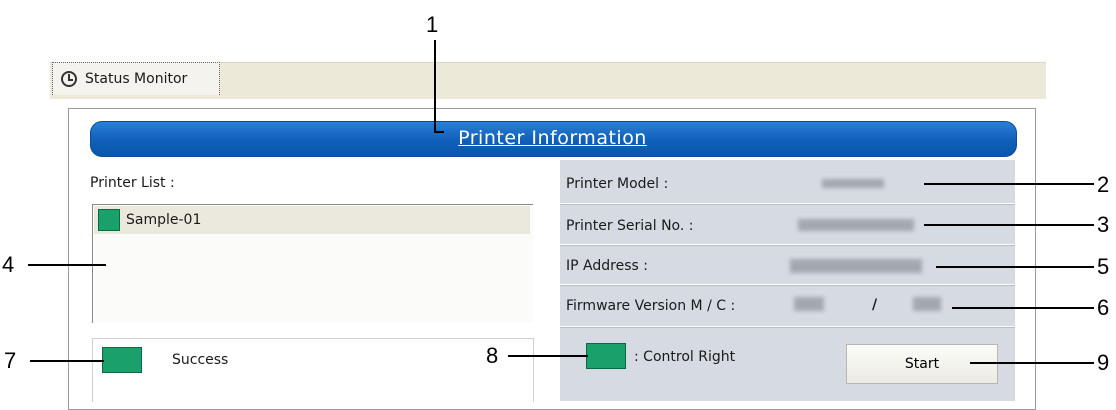  I want to click on tab-label: Status Monitor, so click(136, 79).